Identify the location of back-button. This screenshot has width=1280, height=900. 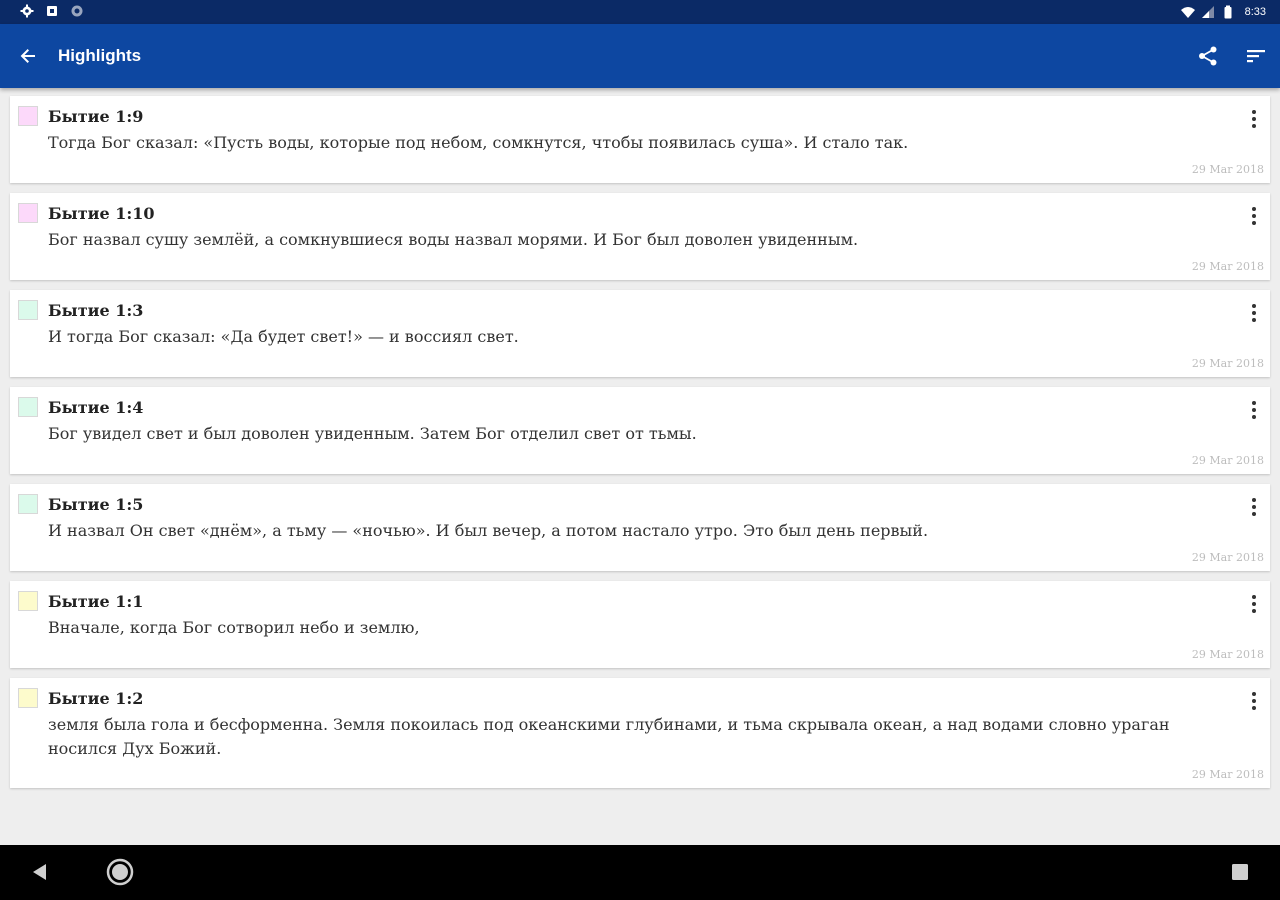
(28, 56).